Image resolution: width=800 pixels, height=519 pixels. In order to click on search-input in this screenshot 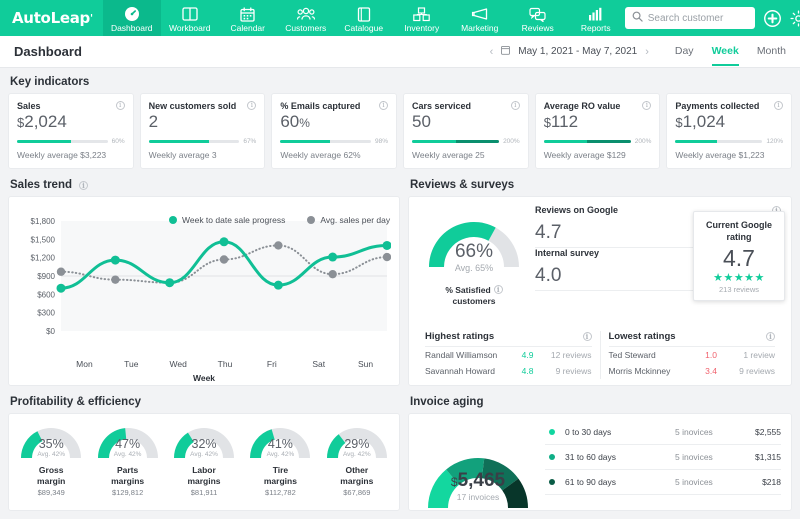, I will do `click(697, 18)`.